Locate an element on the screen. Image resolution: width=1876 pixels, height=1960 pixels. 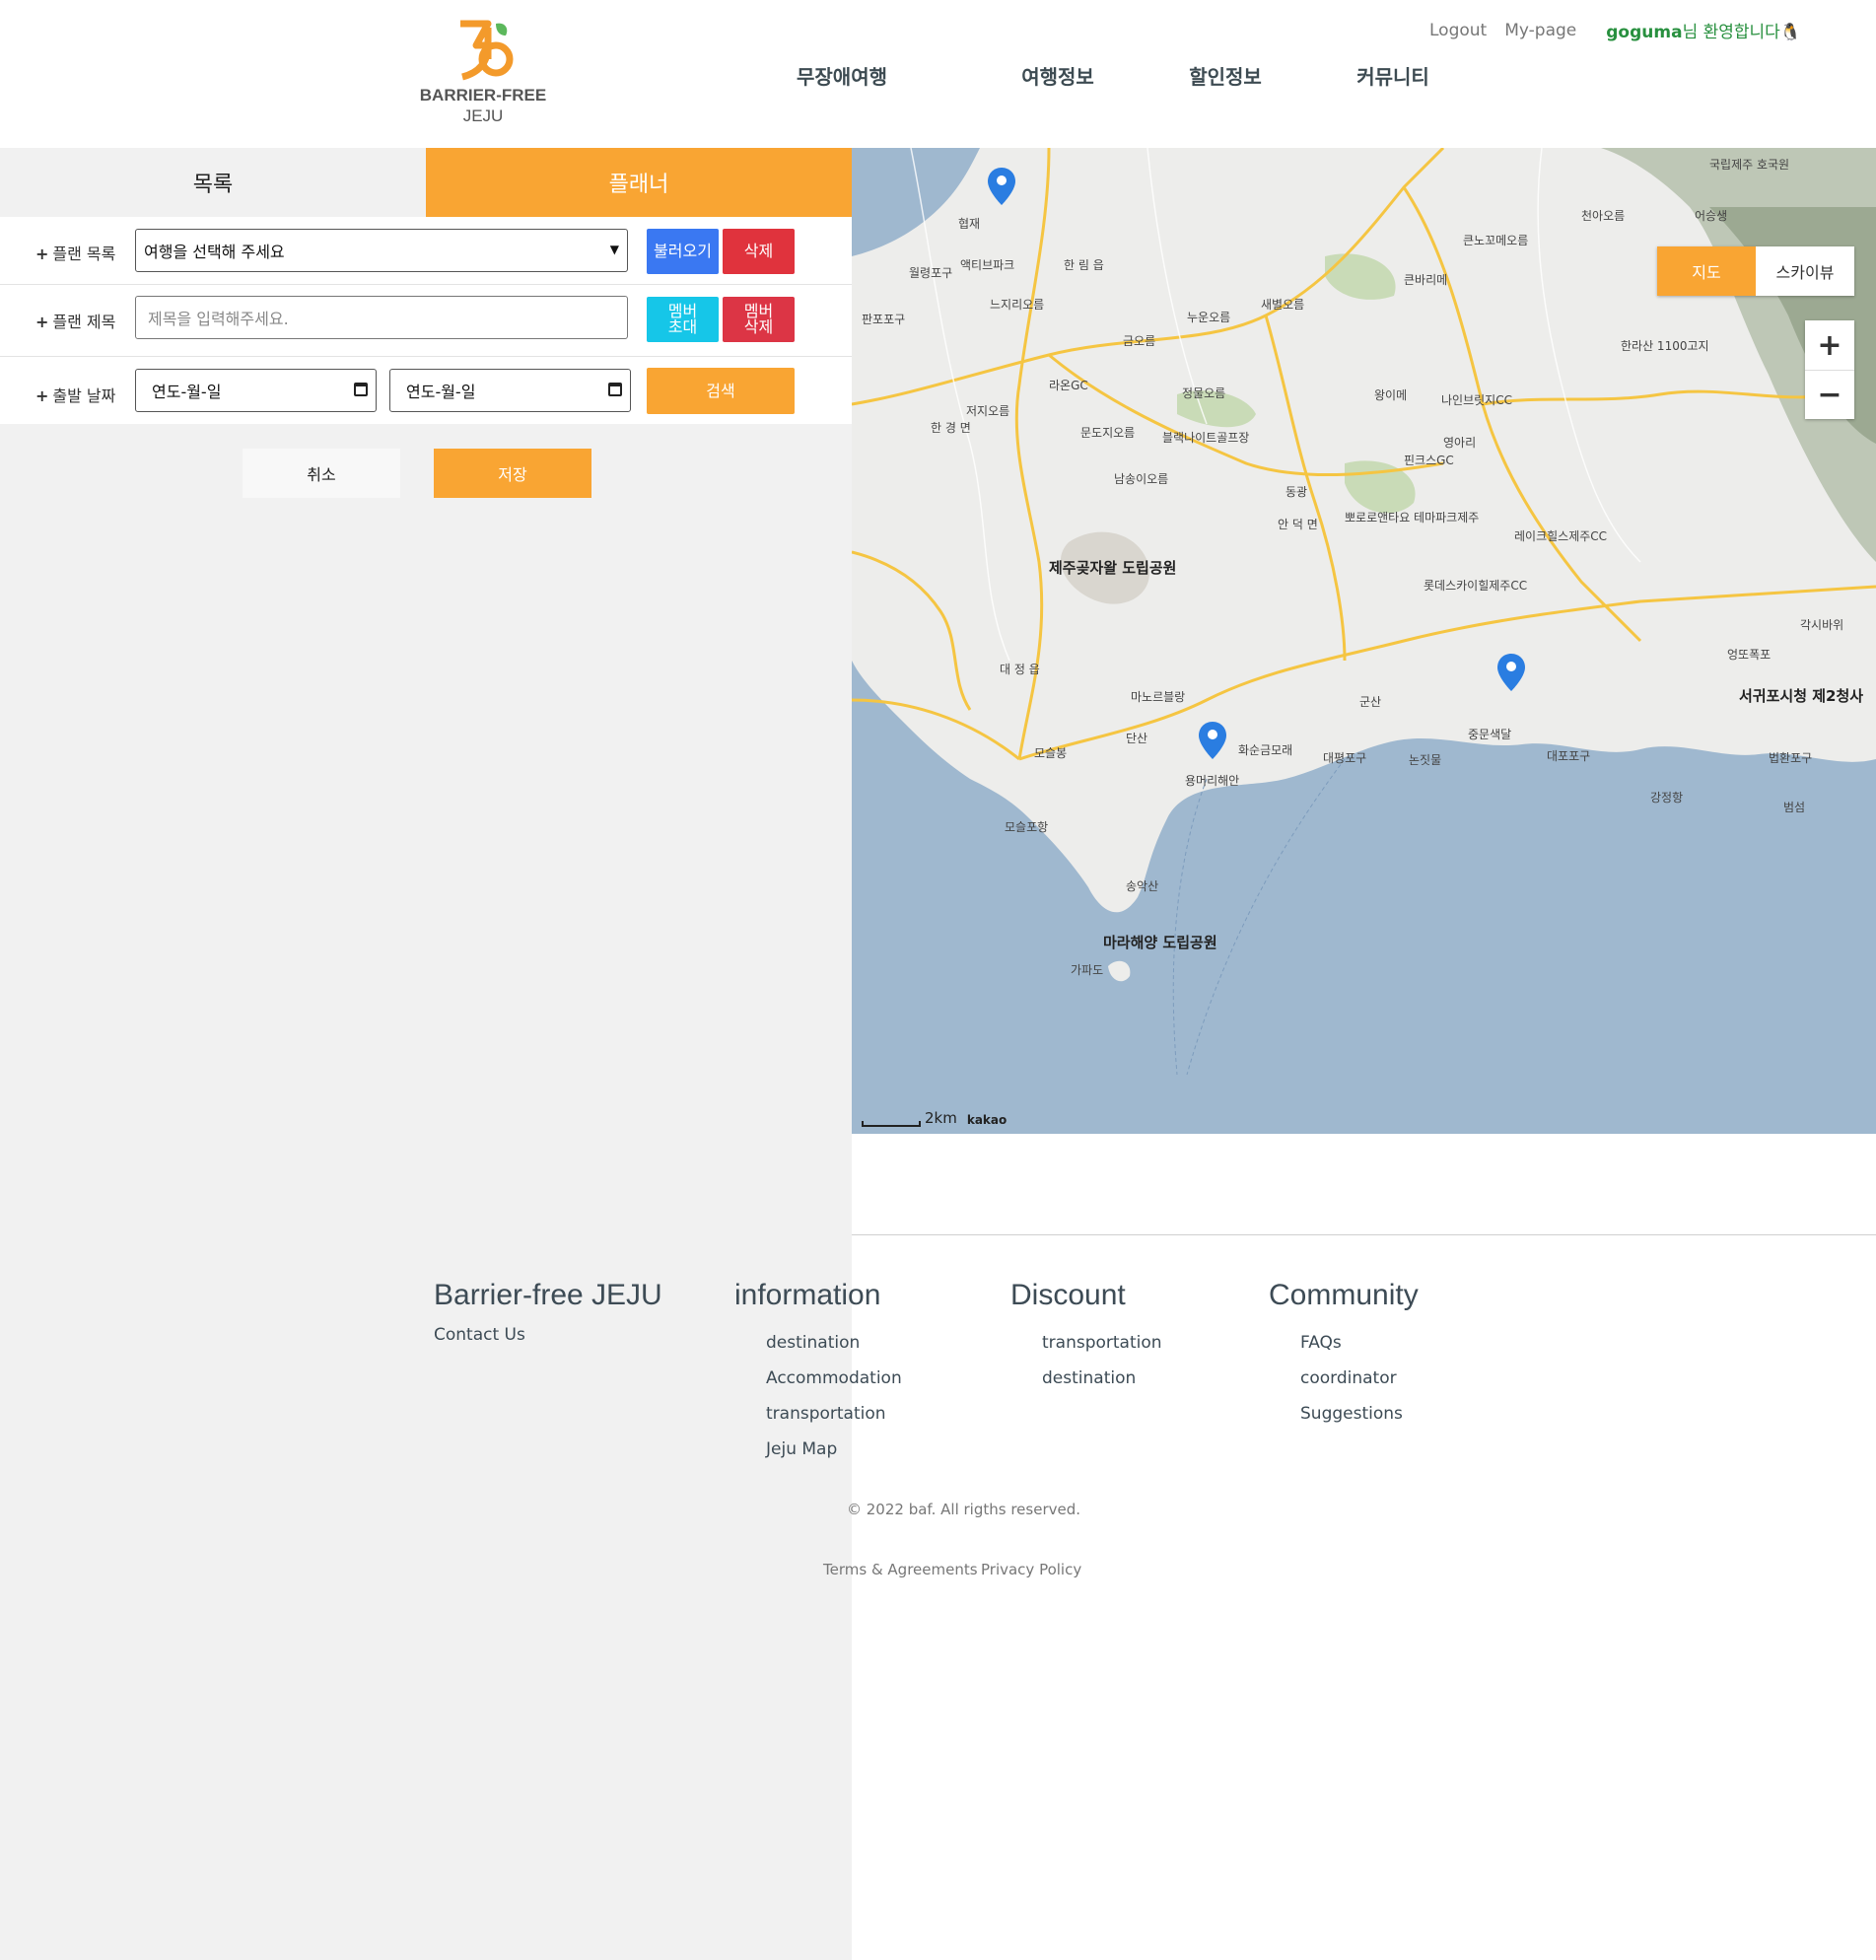
delete-plan-button: 삭제 is located at coordinates (759, 251).